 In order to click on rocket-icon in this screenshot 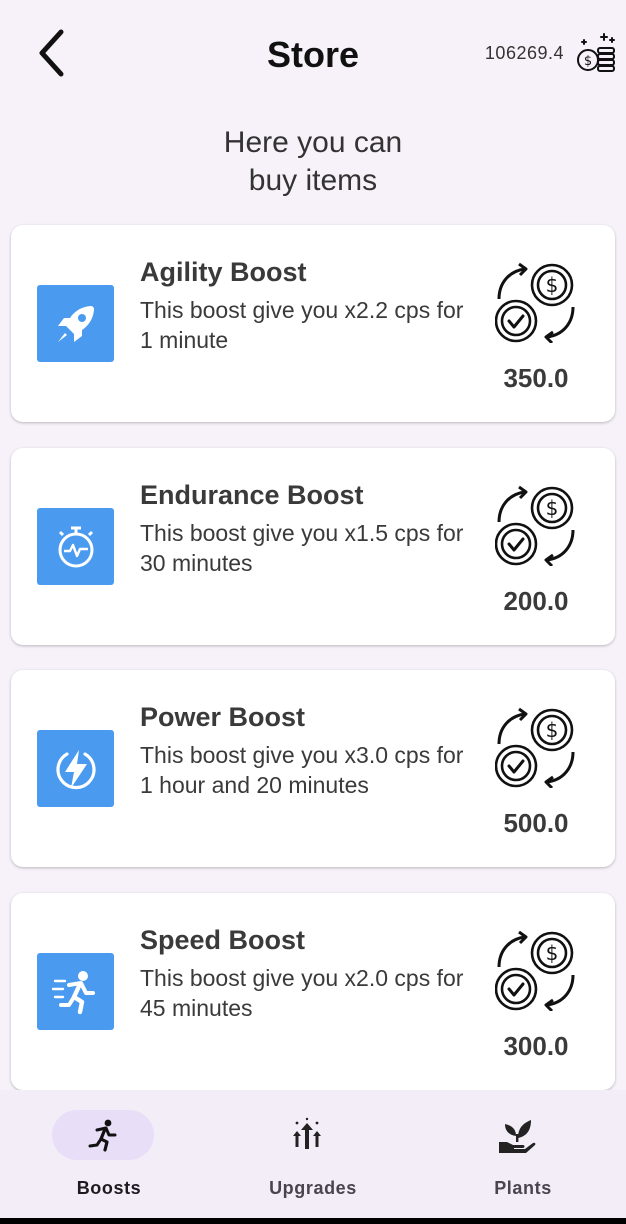, I will do `click(75, 323)`.